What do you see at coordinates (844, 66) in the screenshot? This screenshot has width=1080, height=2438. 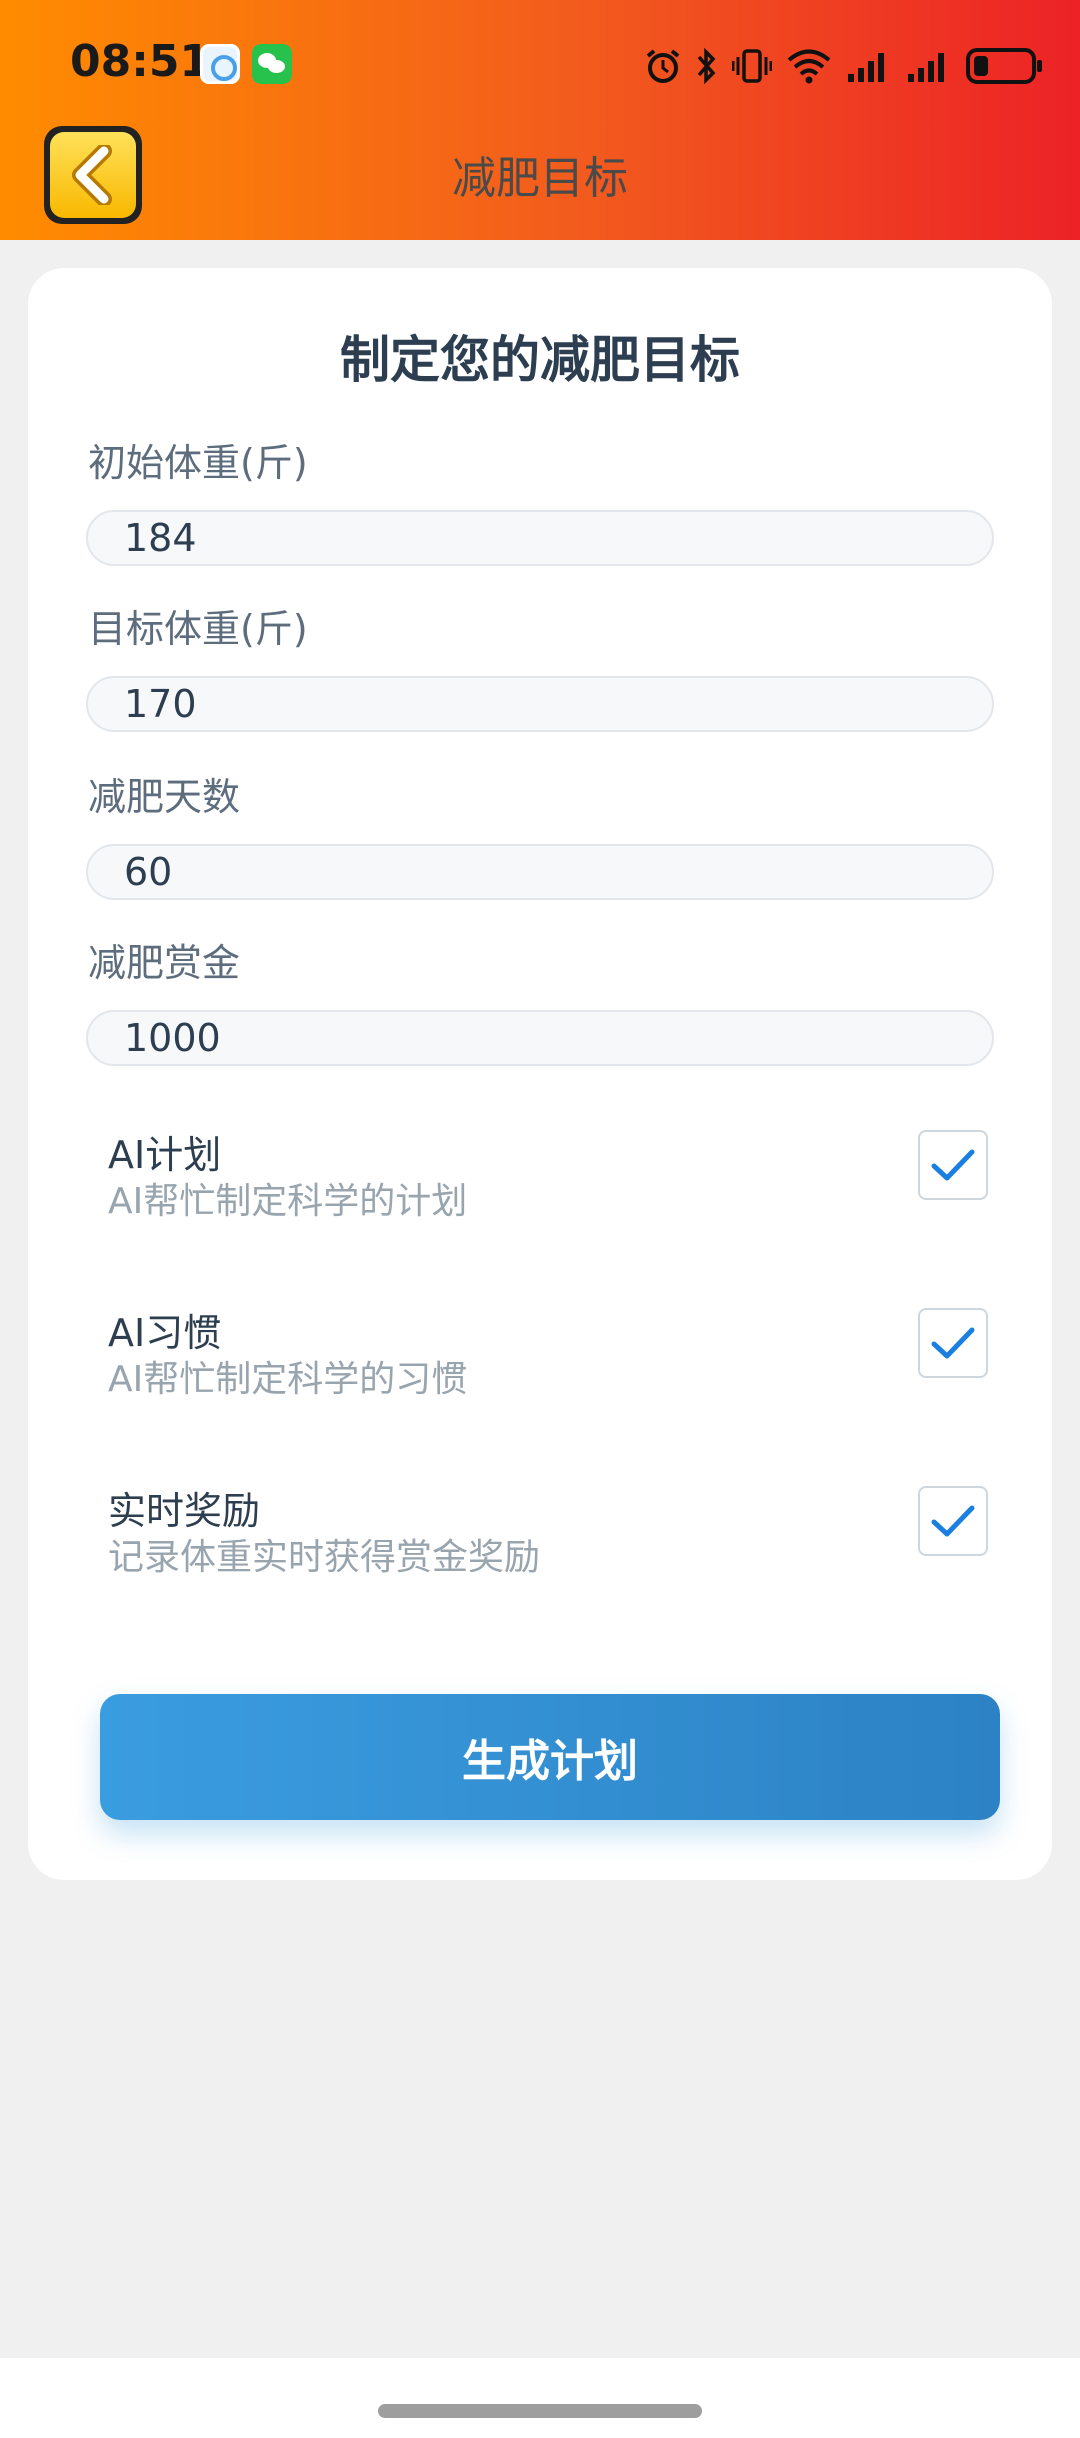 I see `system-icons` at bounding box center [844, 66].